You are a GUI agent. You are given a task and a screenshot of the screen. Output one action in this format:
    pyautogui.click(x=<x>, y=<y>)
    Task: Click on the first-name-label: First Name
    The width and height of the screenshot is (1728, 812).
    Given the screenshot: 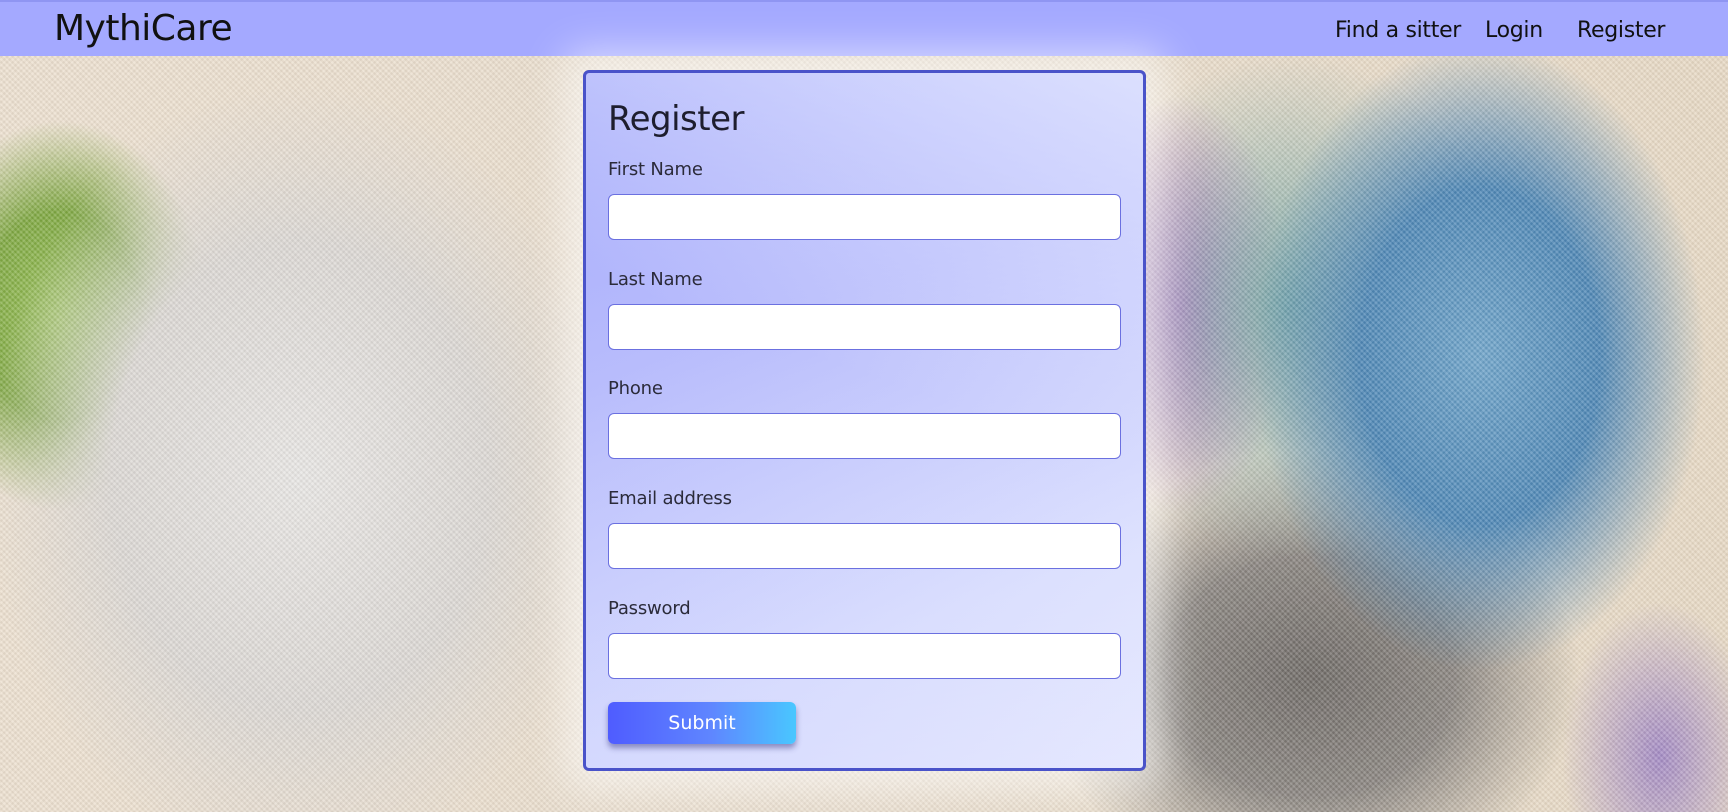 What is the action you would take?
    pyautogui.click(x=655, y=169)
    